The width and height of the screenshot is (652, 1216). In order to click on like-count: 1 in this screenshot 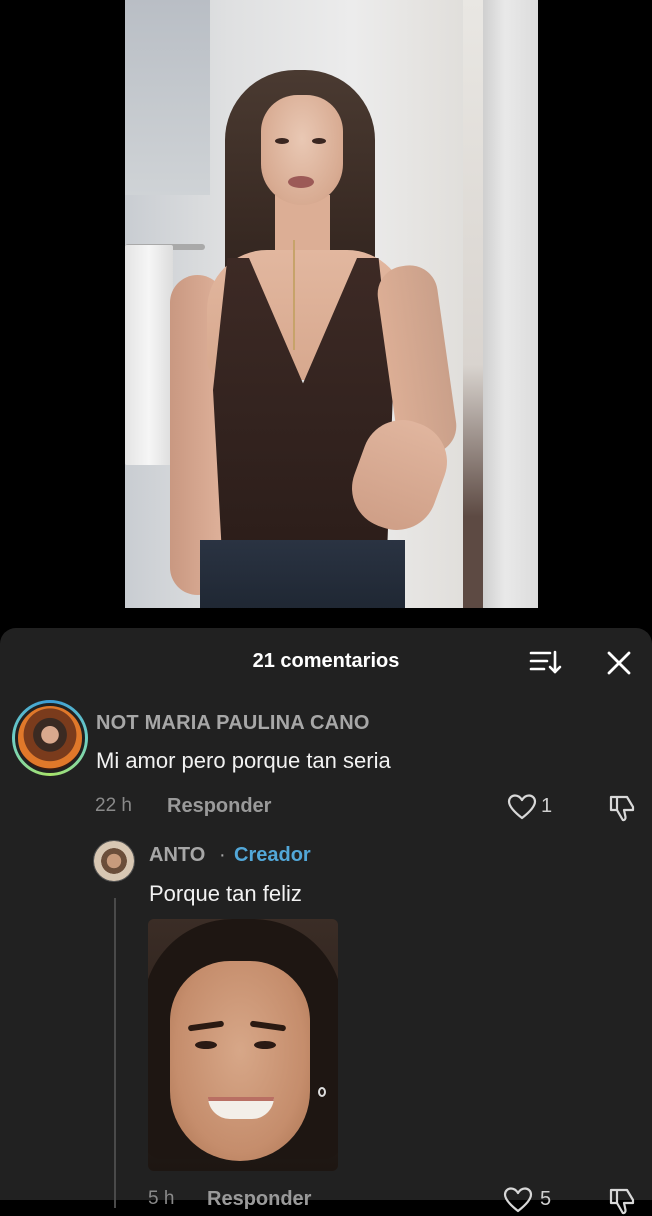, I will do `click(547, 806)`.